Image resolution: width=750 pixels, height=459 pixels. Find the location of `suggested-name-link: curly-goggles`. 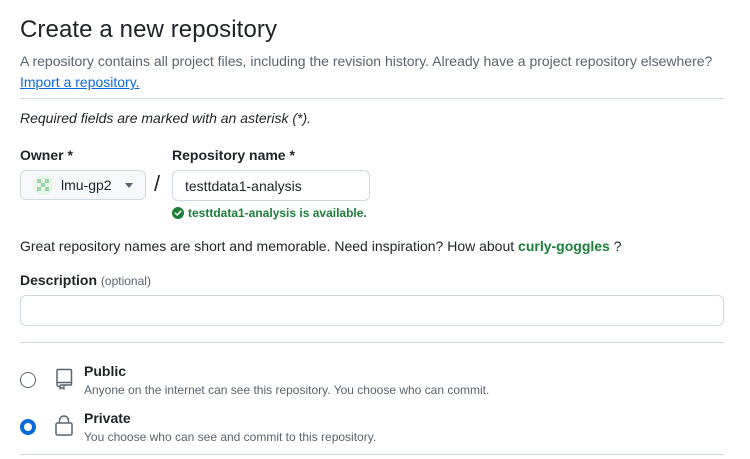

suggested-name-link: curly-goggles is located at coordinates (564, 246).